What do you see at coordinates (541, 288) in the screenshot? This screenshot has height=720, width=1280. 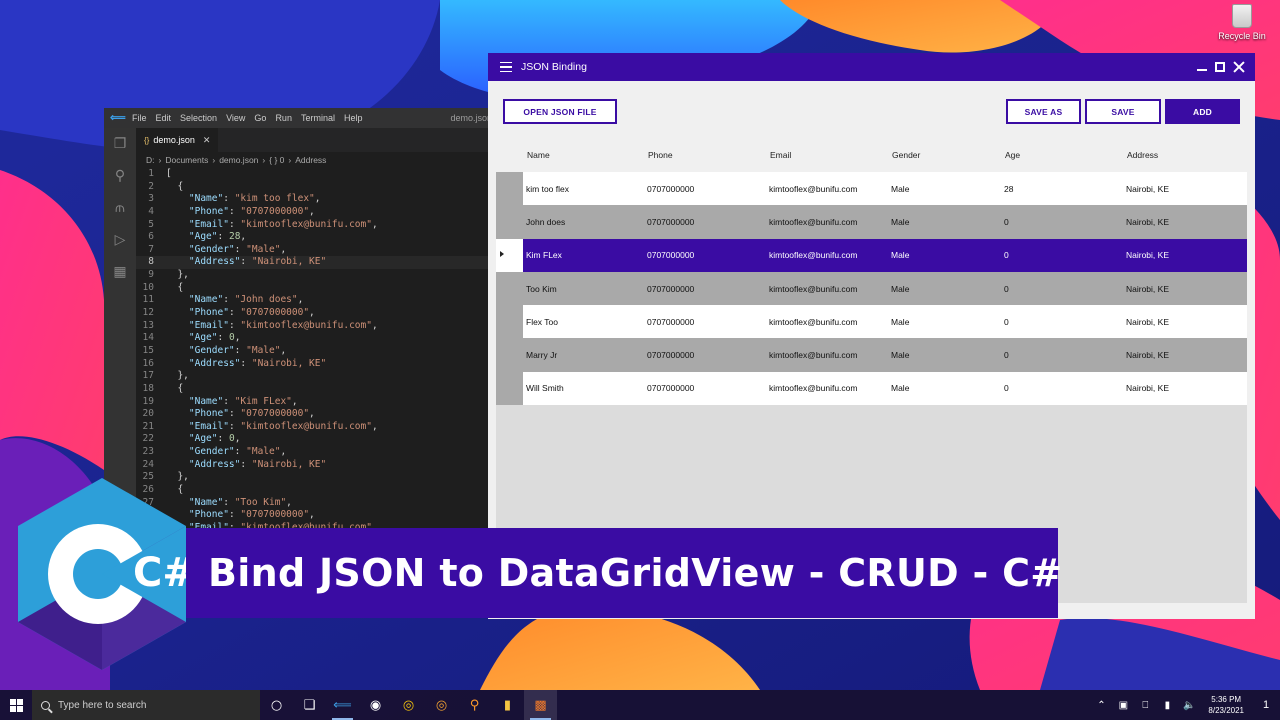 I see `cell-name: Too Kim` at bounding box center [541, 288].